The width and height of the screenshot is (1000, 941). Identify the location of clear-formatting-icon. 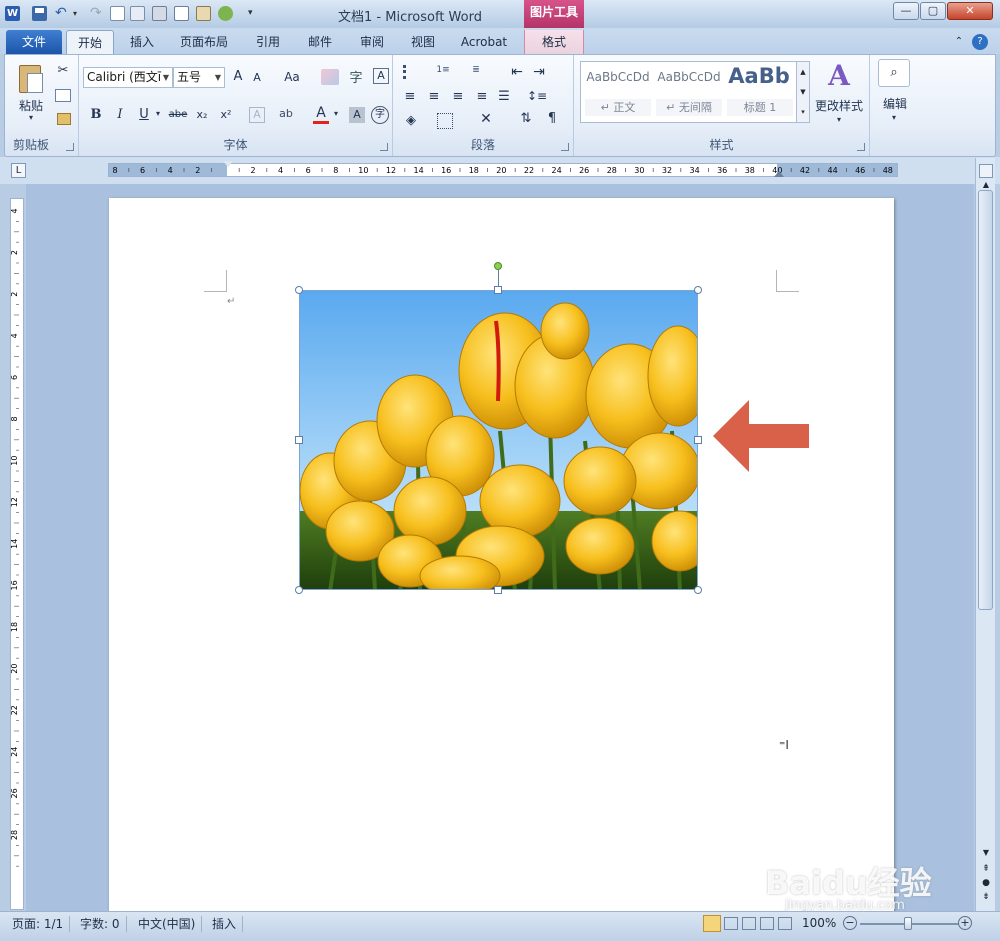
(330, 77).